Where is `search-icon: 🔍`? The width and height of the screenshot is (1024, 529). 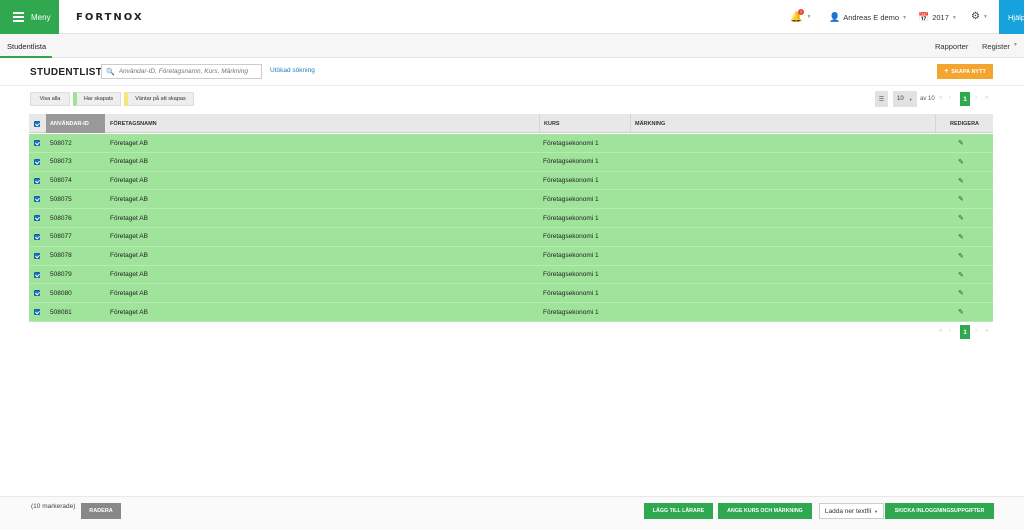
search-icon: 🔍 is located at coordinates (110, 72).